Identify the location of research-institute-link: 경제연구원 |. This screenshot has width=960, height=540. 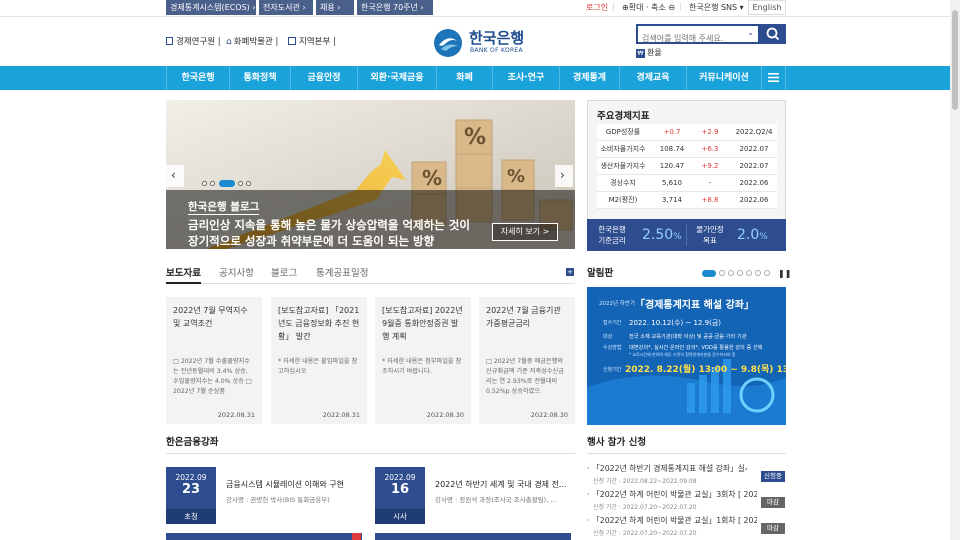
(193, 41).